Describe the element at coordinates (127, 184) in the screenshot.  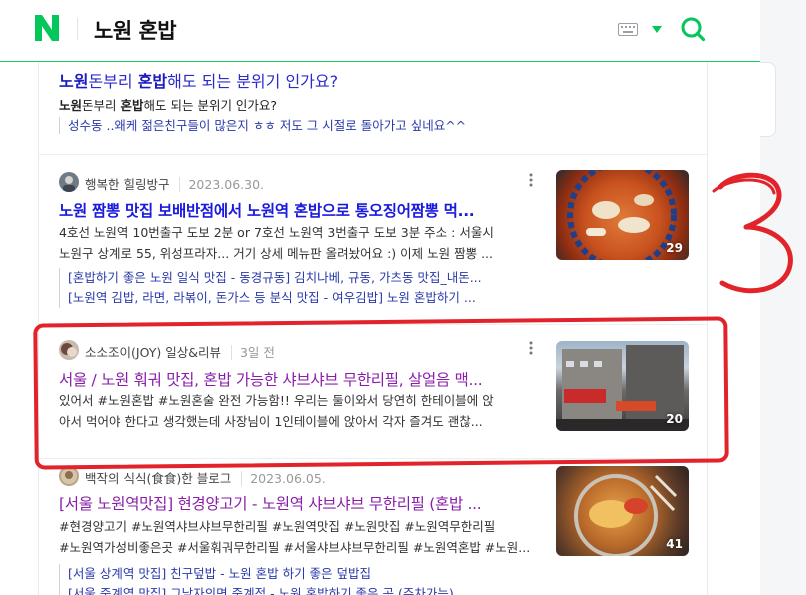
I see `author-name: 행복한 힐링방구` at that location.